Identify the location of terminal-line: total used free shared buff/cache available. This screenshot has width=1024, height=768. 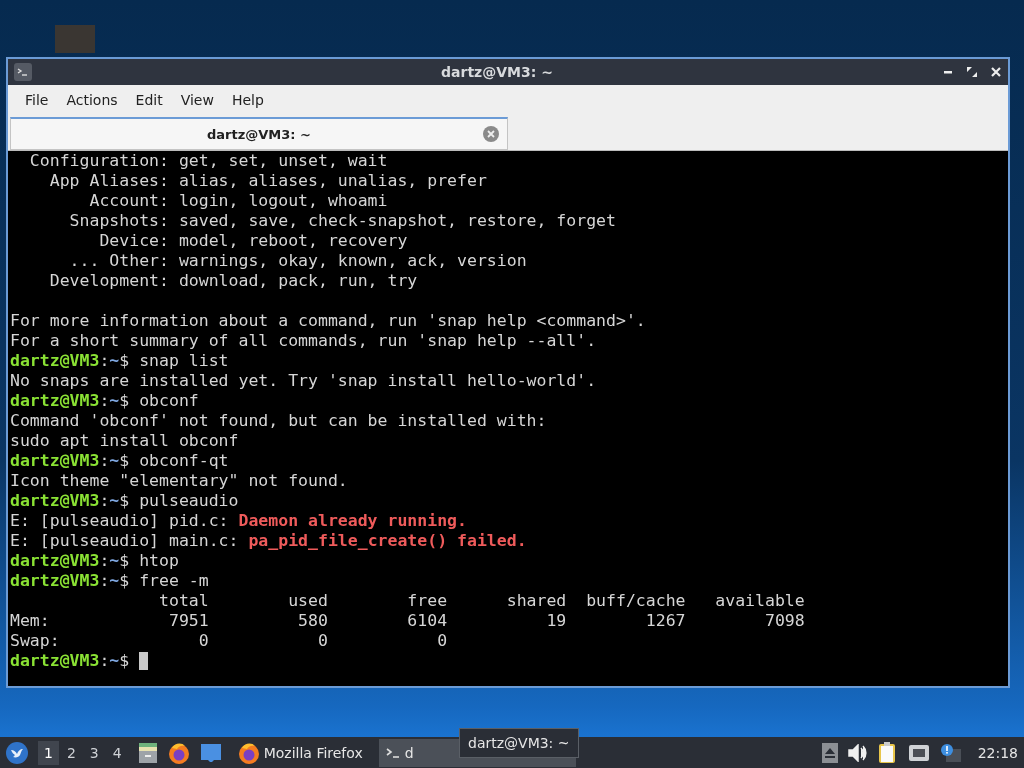
(482, 601).